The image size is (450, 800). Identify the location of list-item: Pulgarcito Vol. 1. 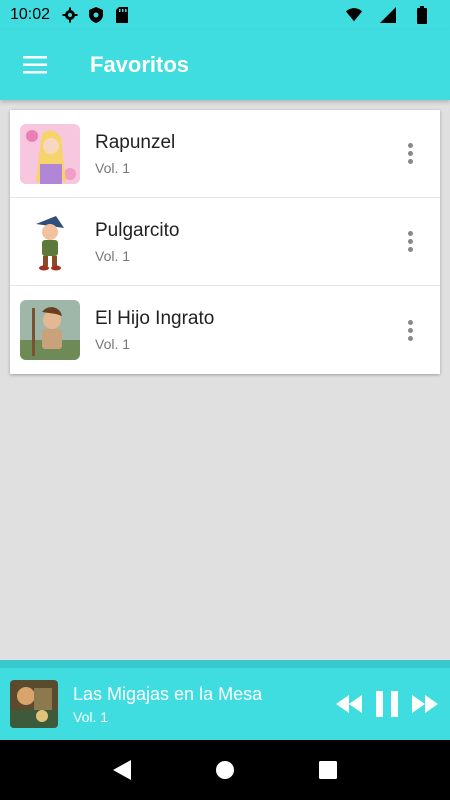
(225, 242).